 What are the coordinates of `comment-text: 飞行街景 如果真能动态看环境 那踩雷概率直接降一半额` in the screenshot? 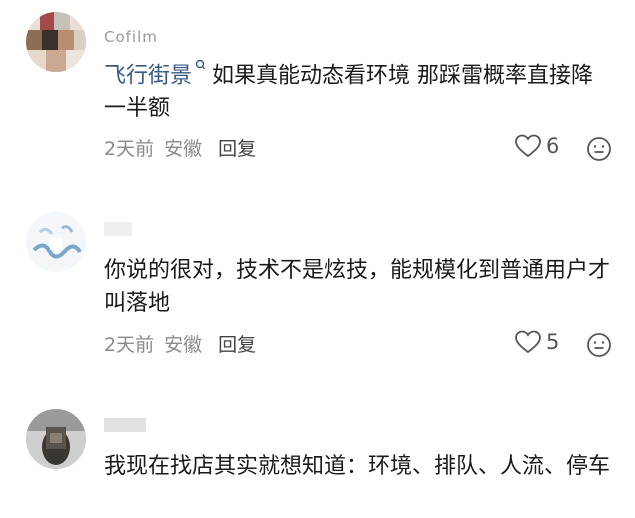 It's located at (359, 91).